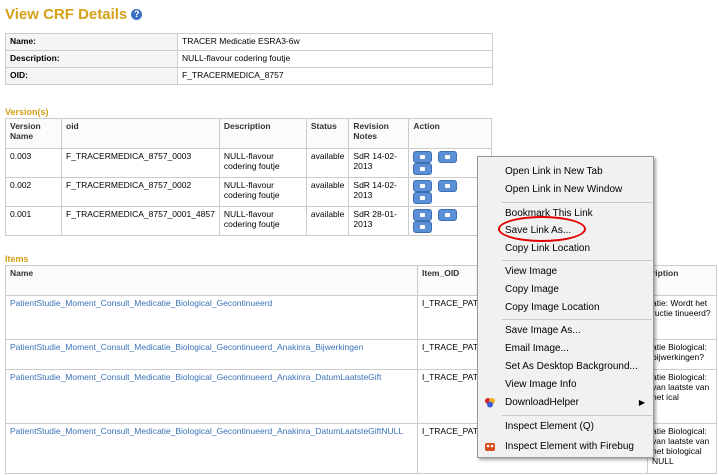 The width and height of the screenshot is (719, 475). Describe the element at coordinates (490, 447) in the screenshot. I see `firebug-icon` at that location.